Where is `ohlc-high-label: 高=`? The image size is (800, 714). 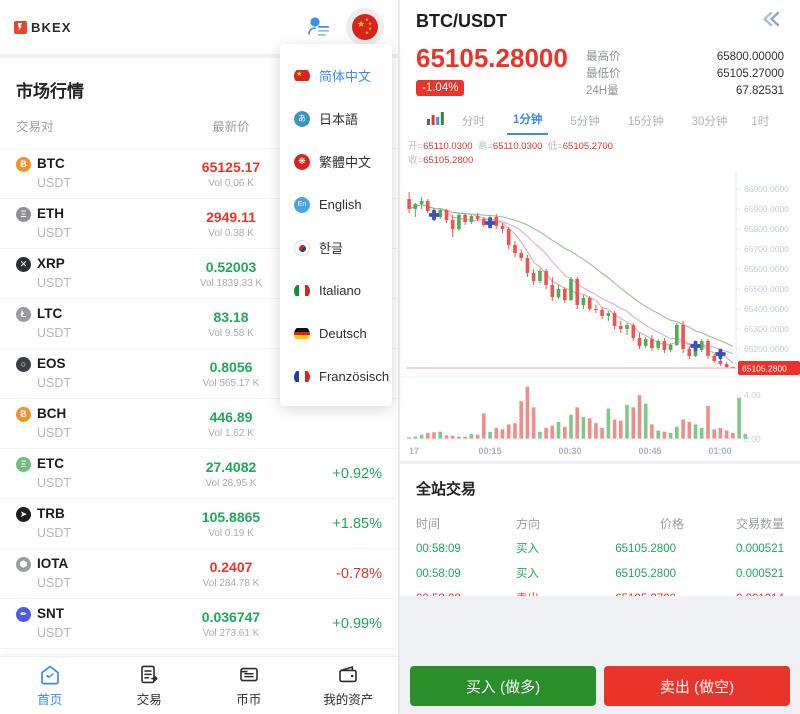
ohlc-high-label: 高= is located at coordinates (485, 146).